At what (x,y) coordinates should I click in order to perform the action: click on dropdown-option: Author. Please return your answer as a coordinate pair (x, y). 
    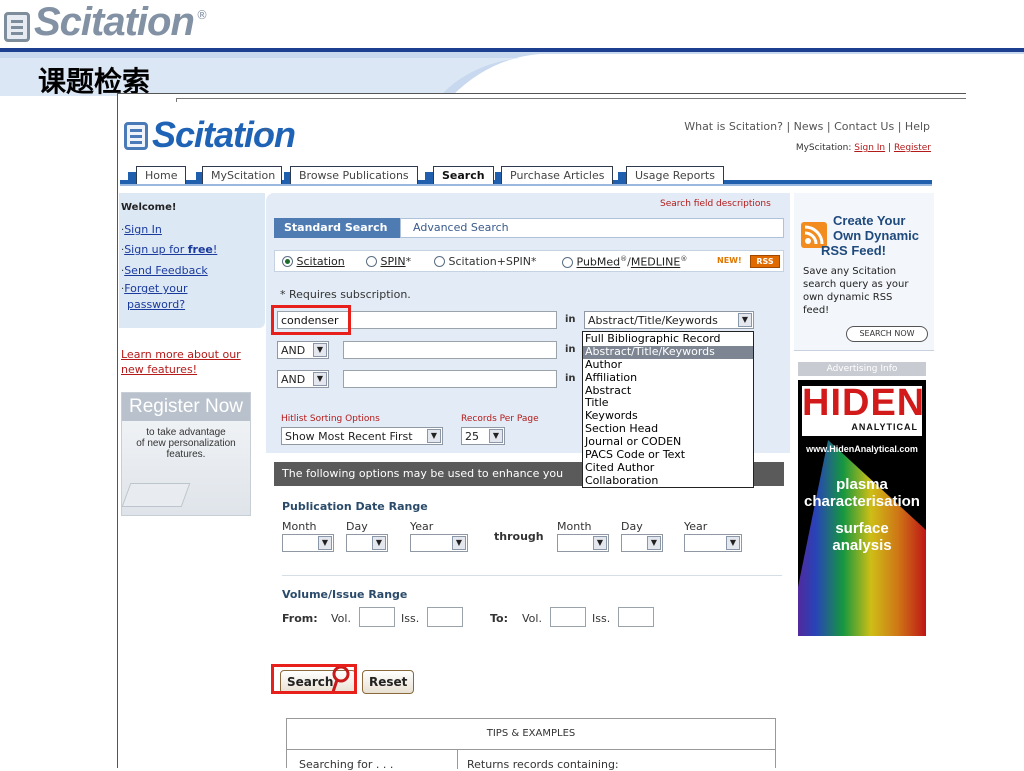
    Looking at the image, I should click on (668, 365).